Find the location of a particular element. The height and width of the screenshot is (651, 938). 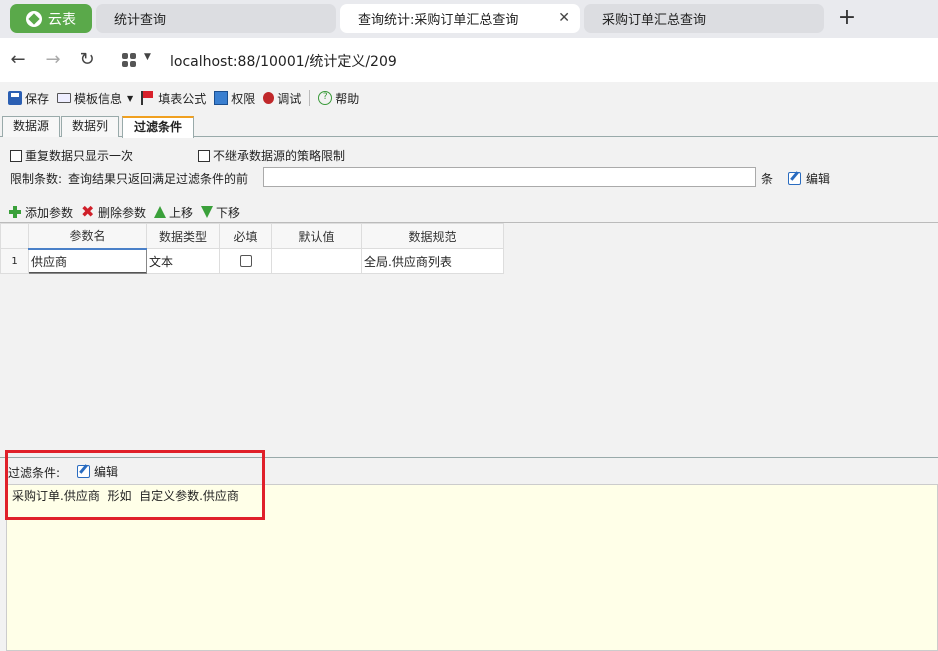

permission-label: 权限 is located at coordinates (243, 98).